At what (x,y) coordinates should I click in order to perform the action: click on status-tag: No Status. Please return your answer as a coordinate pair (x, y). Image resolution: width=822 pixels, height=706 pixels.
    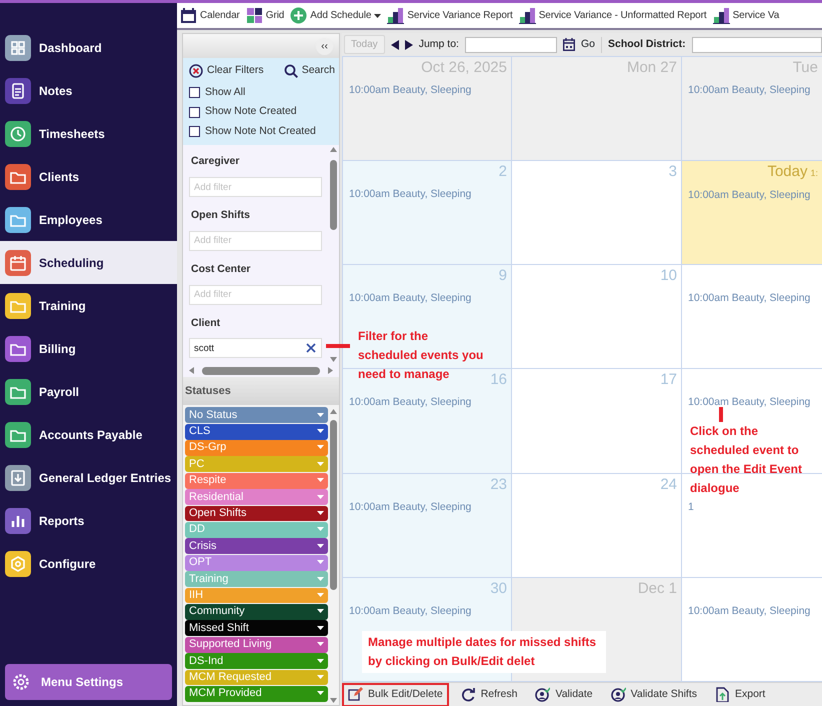
    Looking at the image, I should click on (256, 415).